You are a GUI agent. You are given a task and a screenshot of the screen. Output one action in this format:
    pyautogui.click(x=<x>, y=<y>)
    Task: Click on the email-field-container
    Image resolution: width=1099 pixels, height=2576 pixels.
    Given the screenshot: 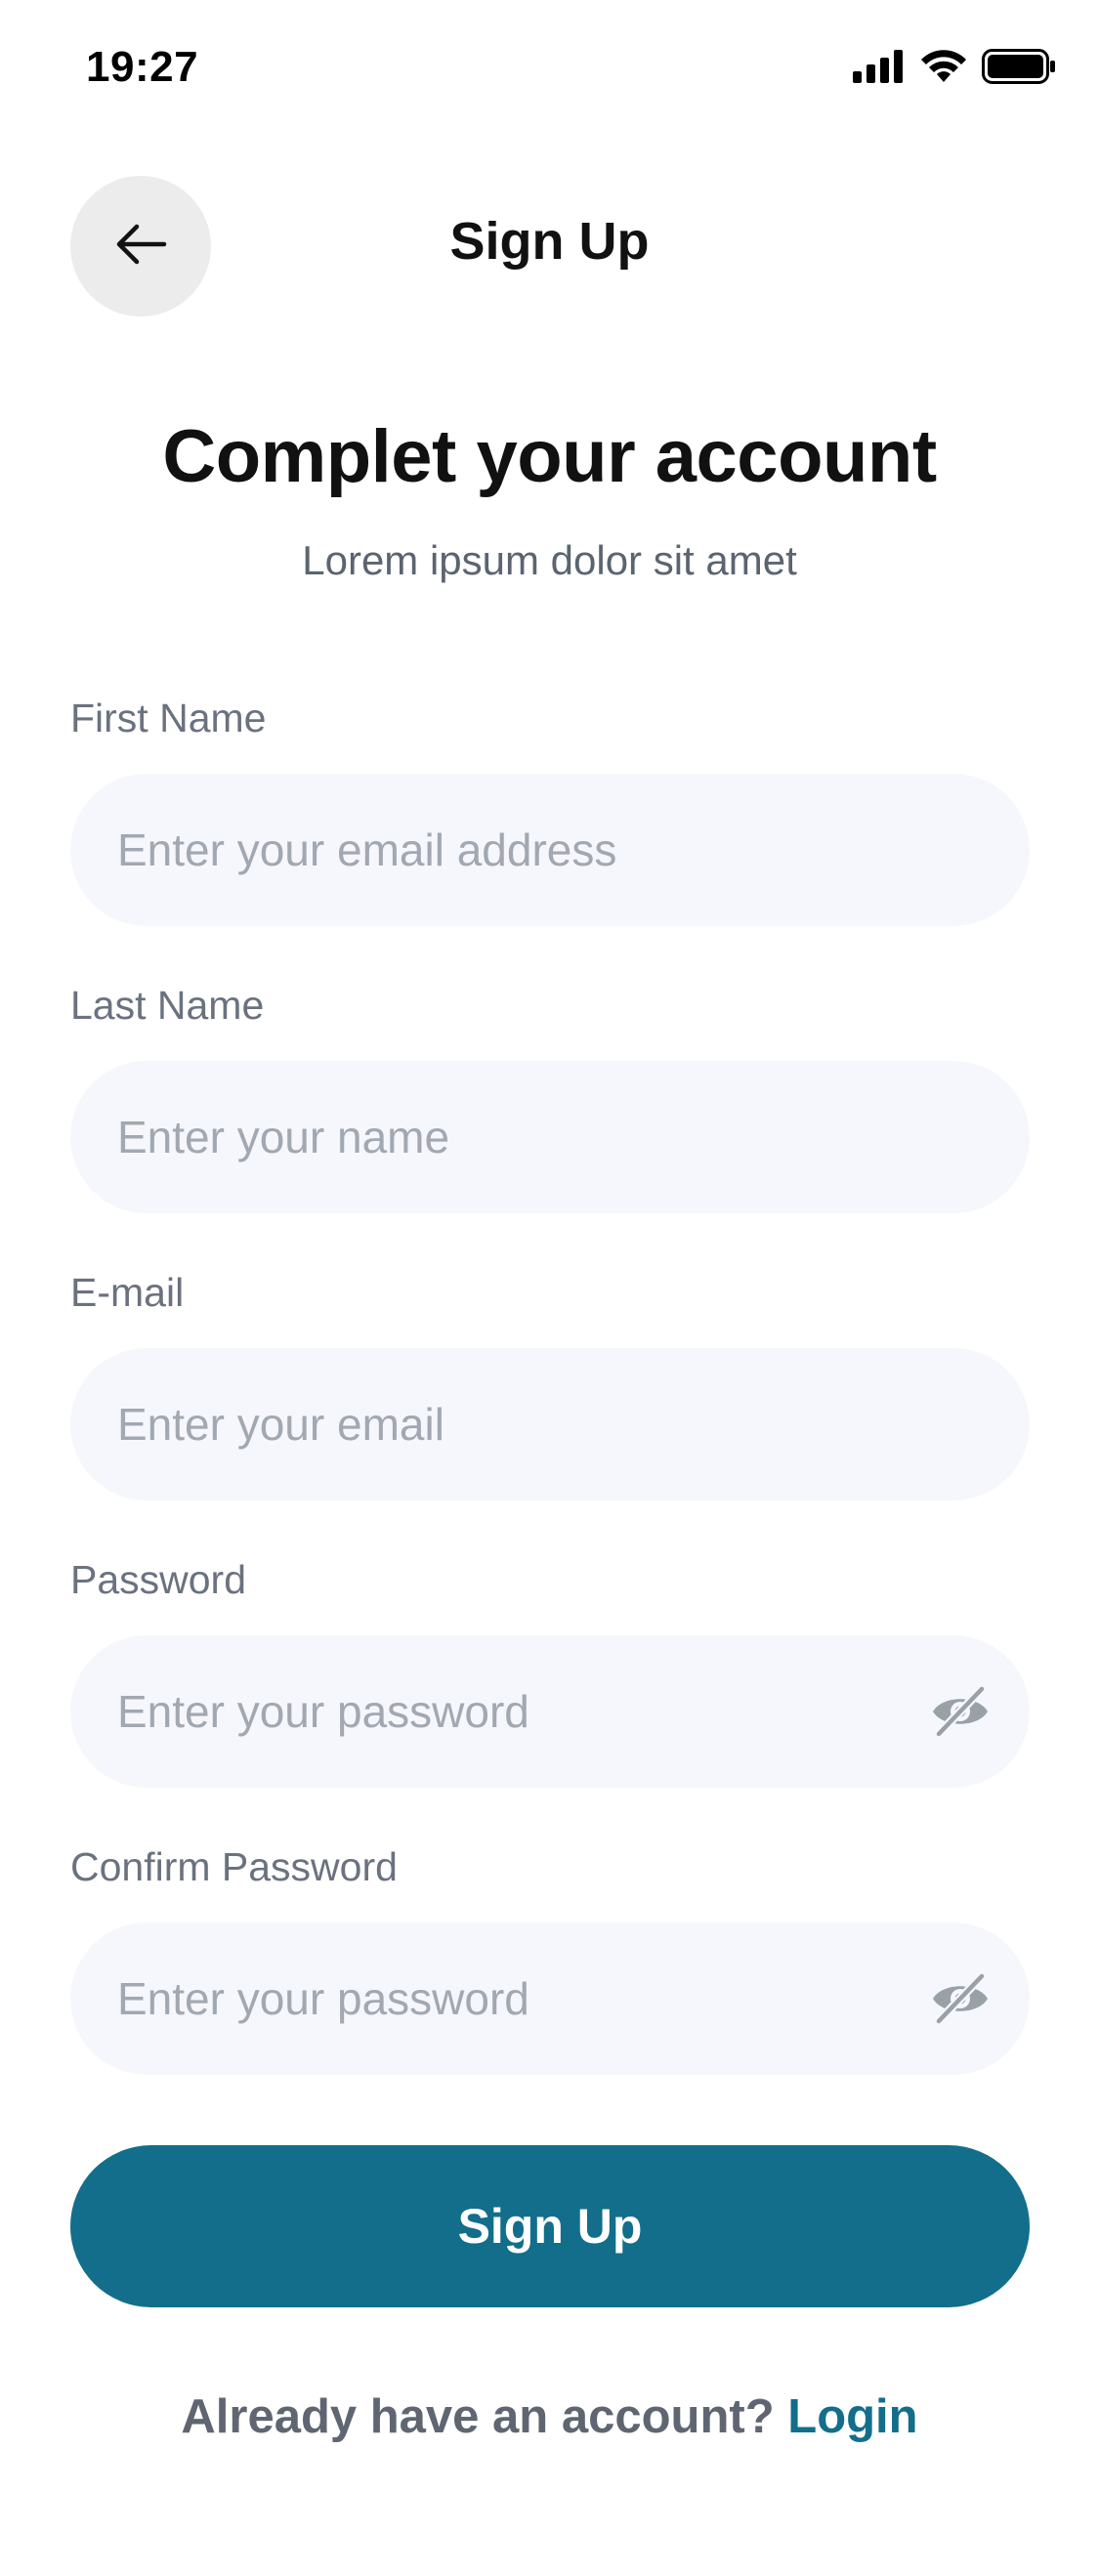 What is the action you would take?
    pyautogui.click(x=550, y=1424)
    